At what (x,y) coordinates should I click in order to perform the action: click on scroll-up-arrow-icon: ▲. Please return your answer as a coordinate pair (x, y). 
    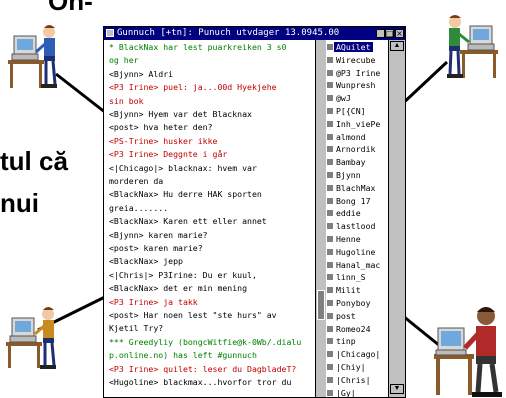
    Looking at the image, I should click on (397, 46).